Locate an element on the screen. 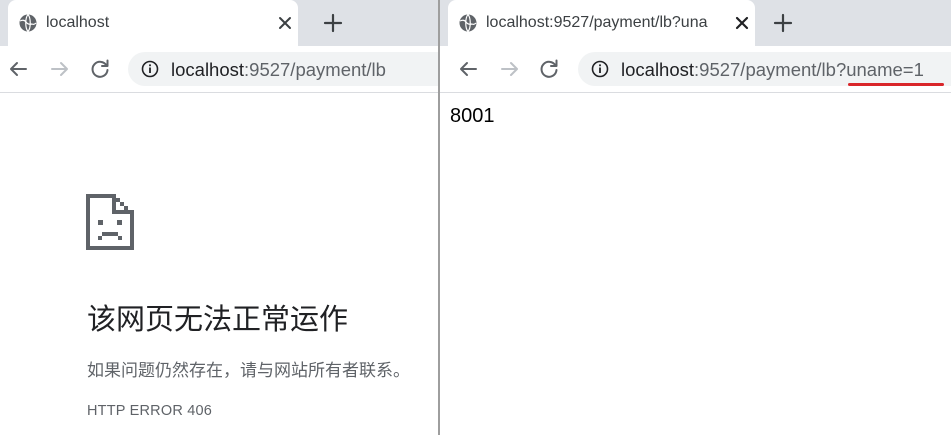 Image resolution: width=951 pixels, height=435 pixels. tab-title: localhost is located at coordinates (78, 22).